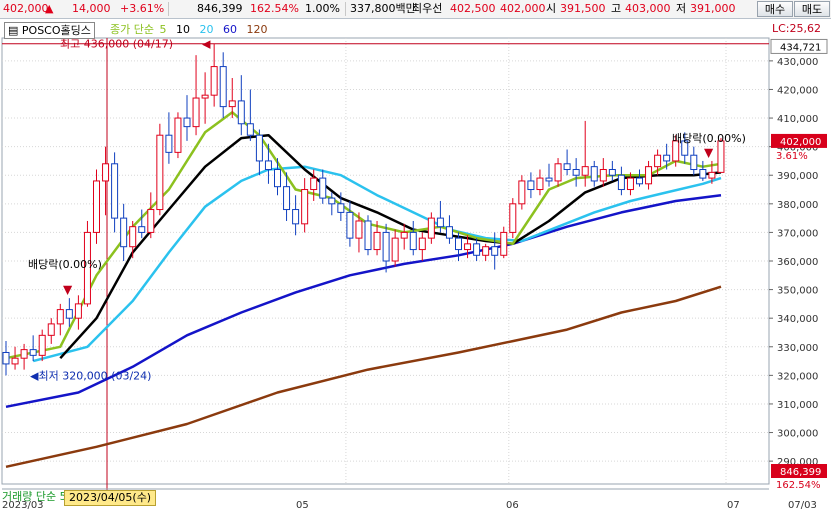 This screenshot has height=511, width=831. What do you see at coordinates (512, 505) in the screenshot?
I see `x-axis-label: 06` at bounding box center [512, 505].